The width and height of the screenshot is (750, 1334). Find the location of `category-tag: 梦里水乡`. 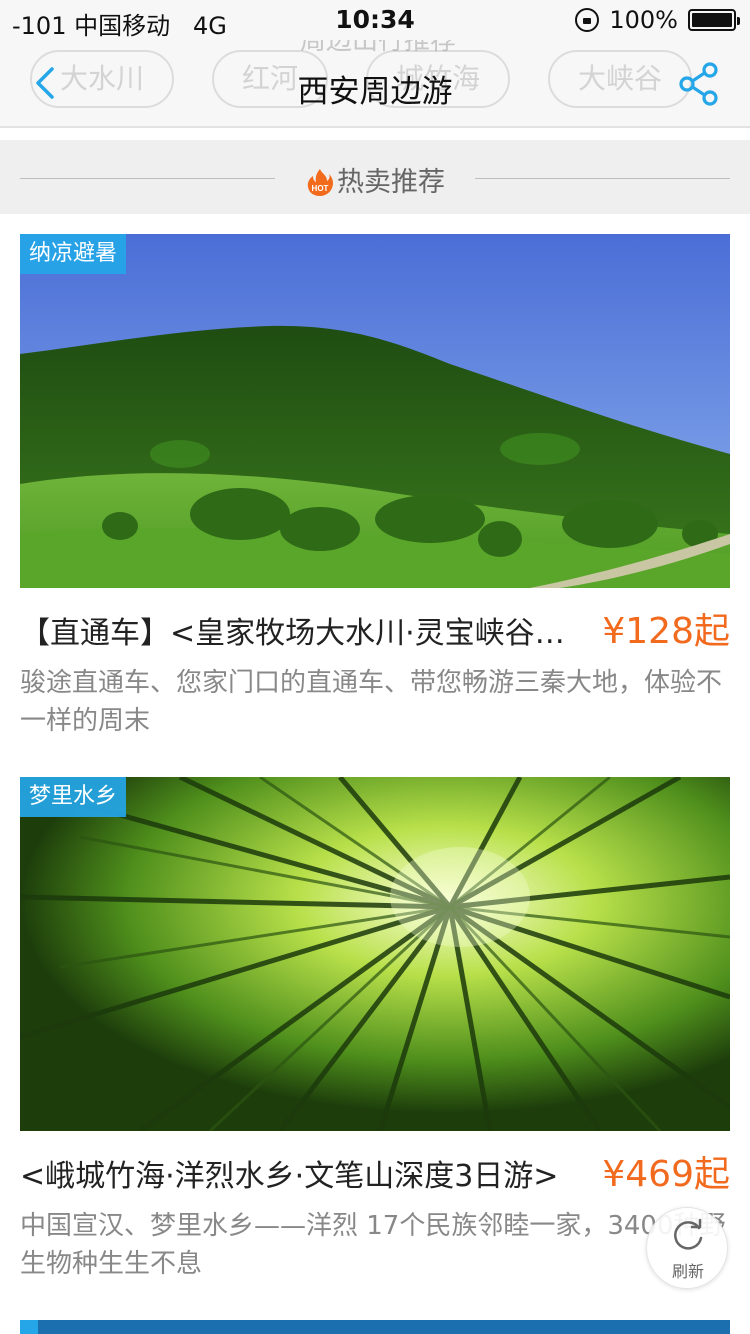

category-tag: 梦里水乡 is located at coordinates (73, 797).